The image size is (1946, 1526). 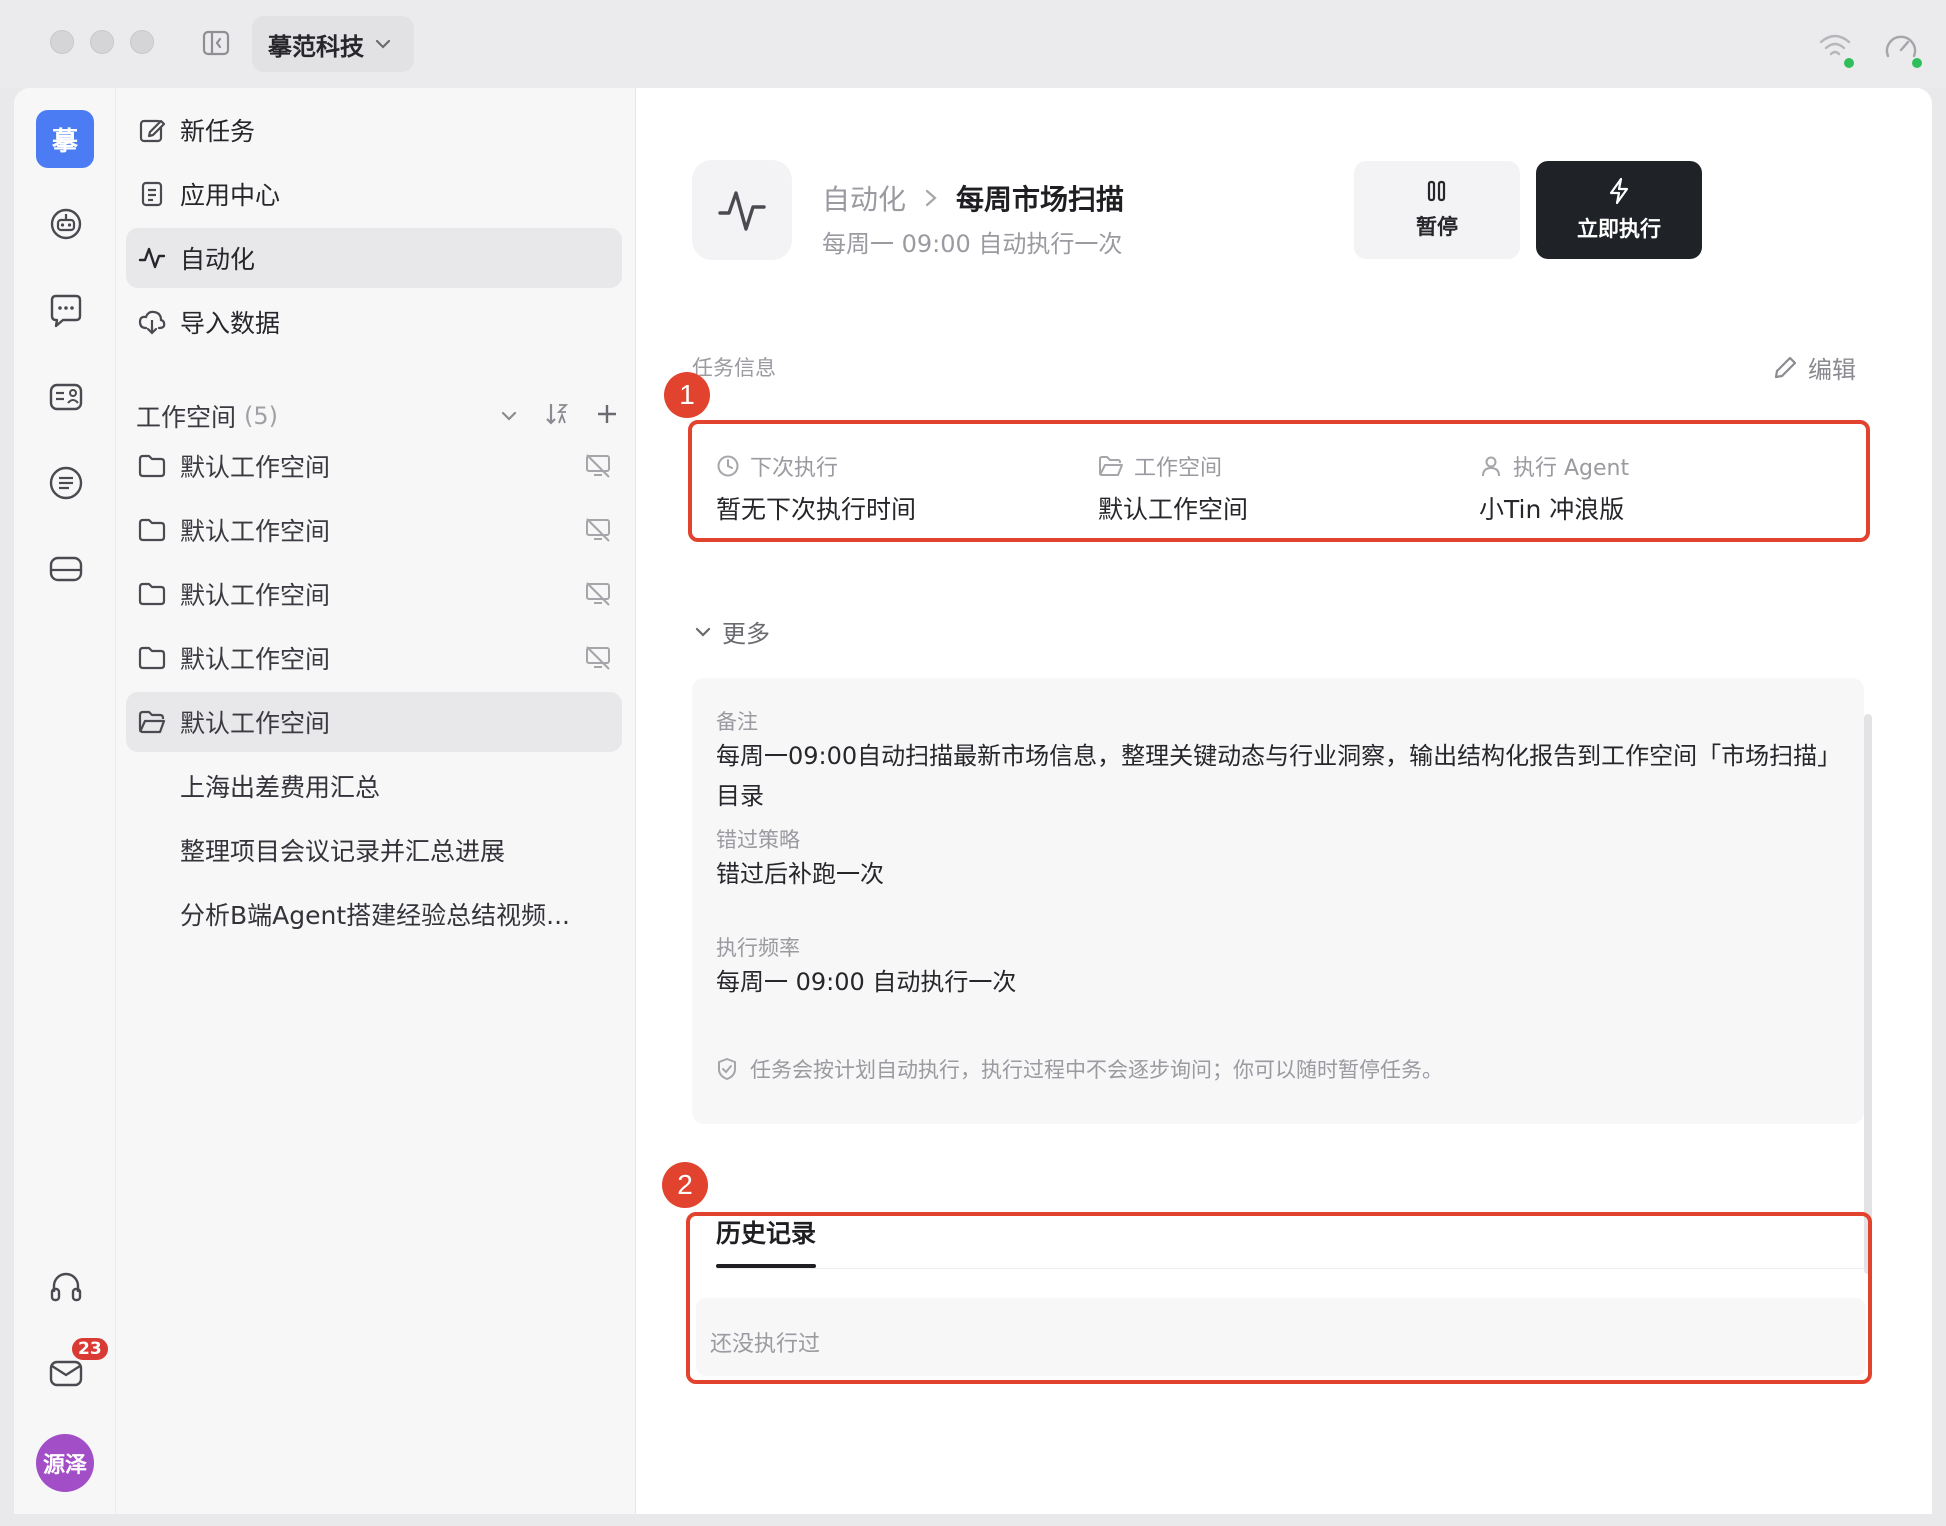 I want to click on avatar: 源泽, so click(x=65, y=1463).